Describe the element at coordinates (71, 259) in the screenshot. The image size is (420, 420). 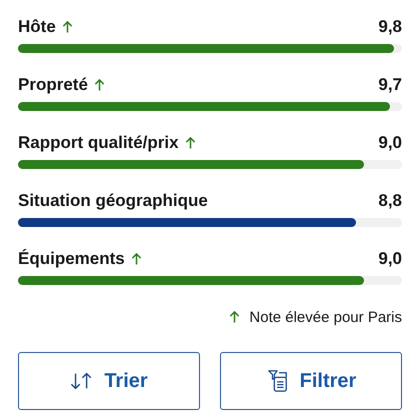
I see `rating-label: Équipements` at that location.